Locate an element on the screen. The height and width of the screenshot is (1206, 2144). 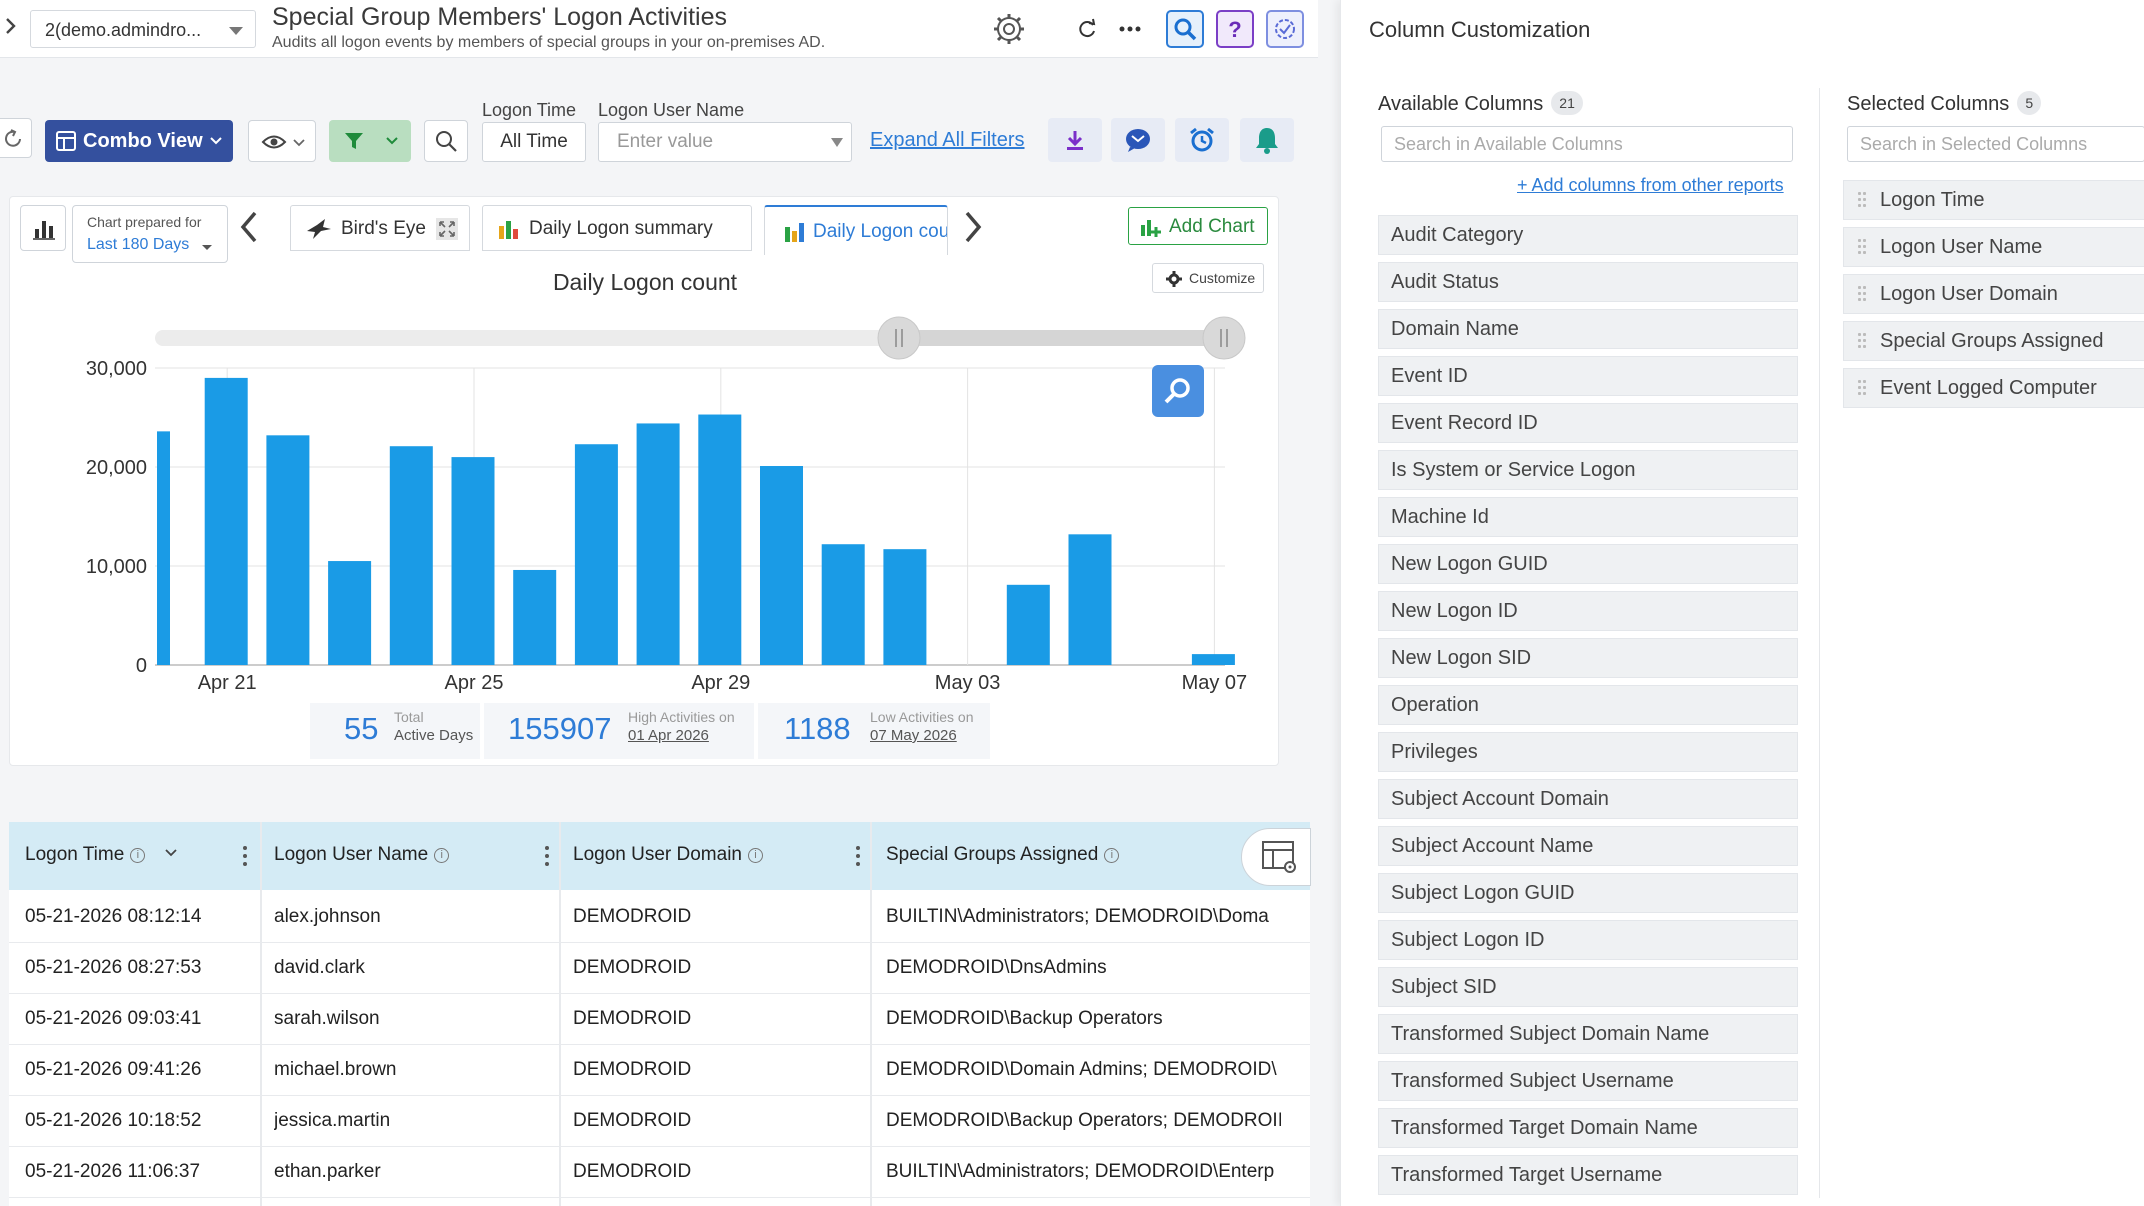
available-column-item: Operation is located at coordinates (1588, 705).